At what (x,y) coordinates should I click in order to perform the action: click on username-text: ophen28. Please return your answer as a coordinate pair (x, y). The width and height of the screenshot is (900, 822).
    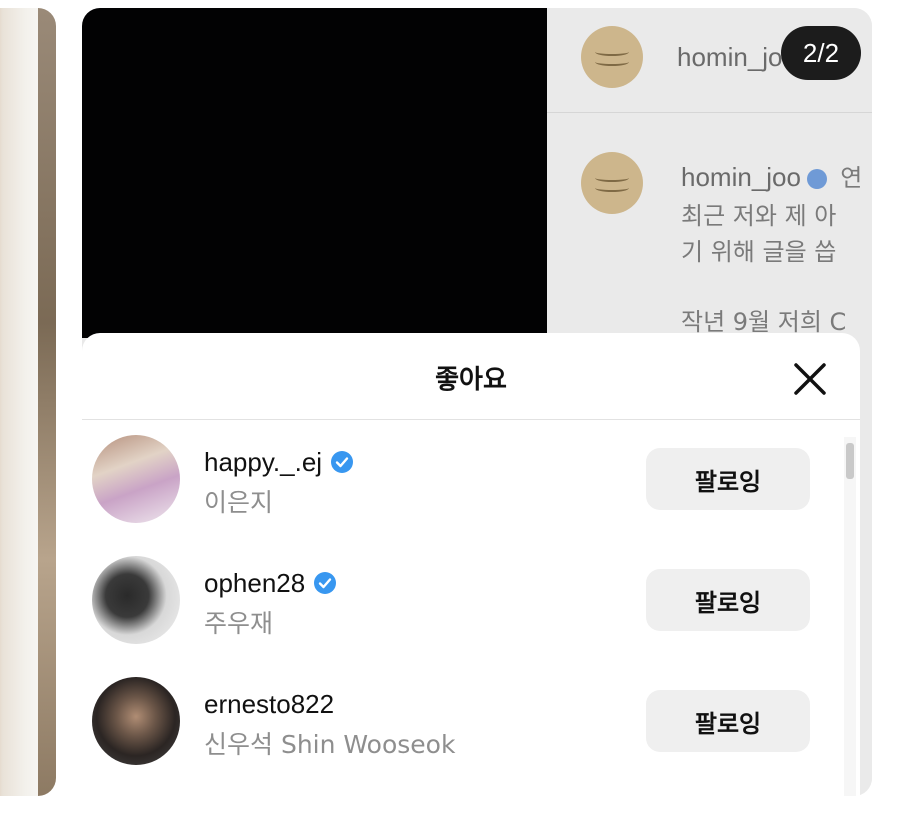
    Looking at the image, I should click on (254, 583).